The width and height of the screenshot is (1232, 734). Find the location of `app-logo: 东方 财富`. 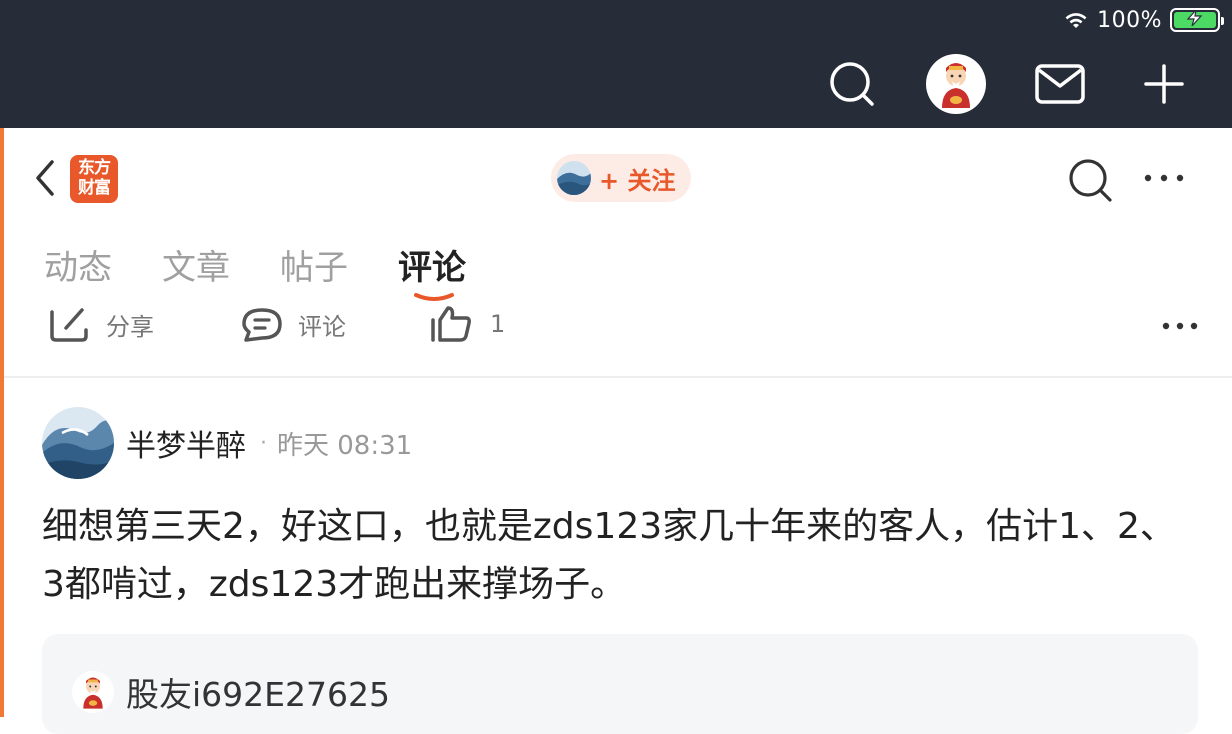

app-logo: 东方 财富 is located at coordinates (94, 179).